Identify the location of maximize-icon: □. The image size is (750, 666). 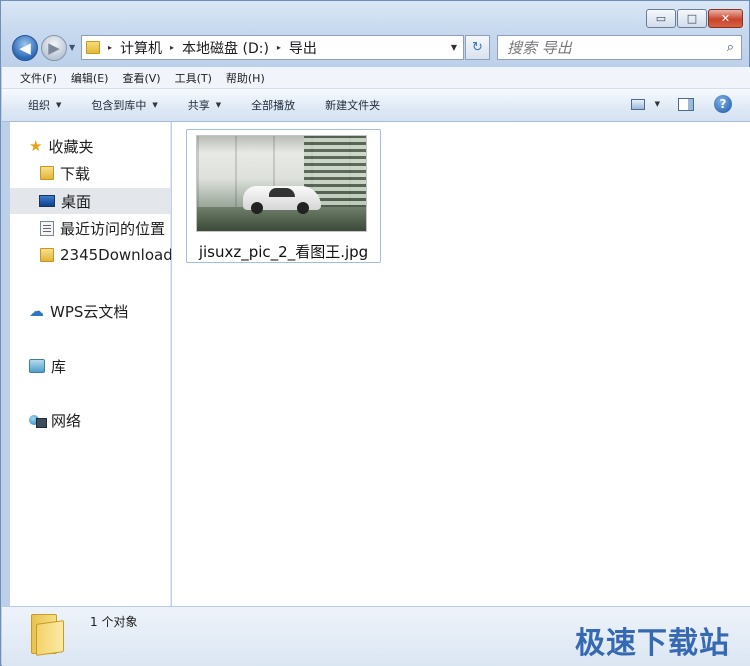
(692, 18).